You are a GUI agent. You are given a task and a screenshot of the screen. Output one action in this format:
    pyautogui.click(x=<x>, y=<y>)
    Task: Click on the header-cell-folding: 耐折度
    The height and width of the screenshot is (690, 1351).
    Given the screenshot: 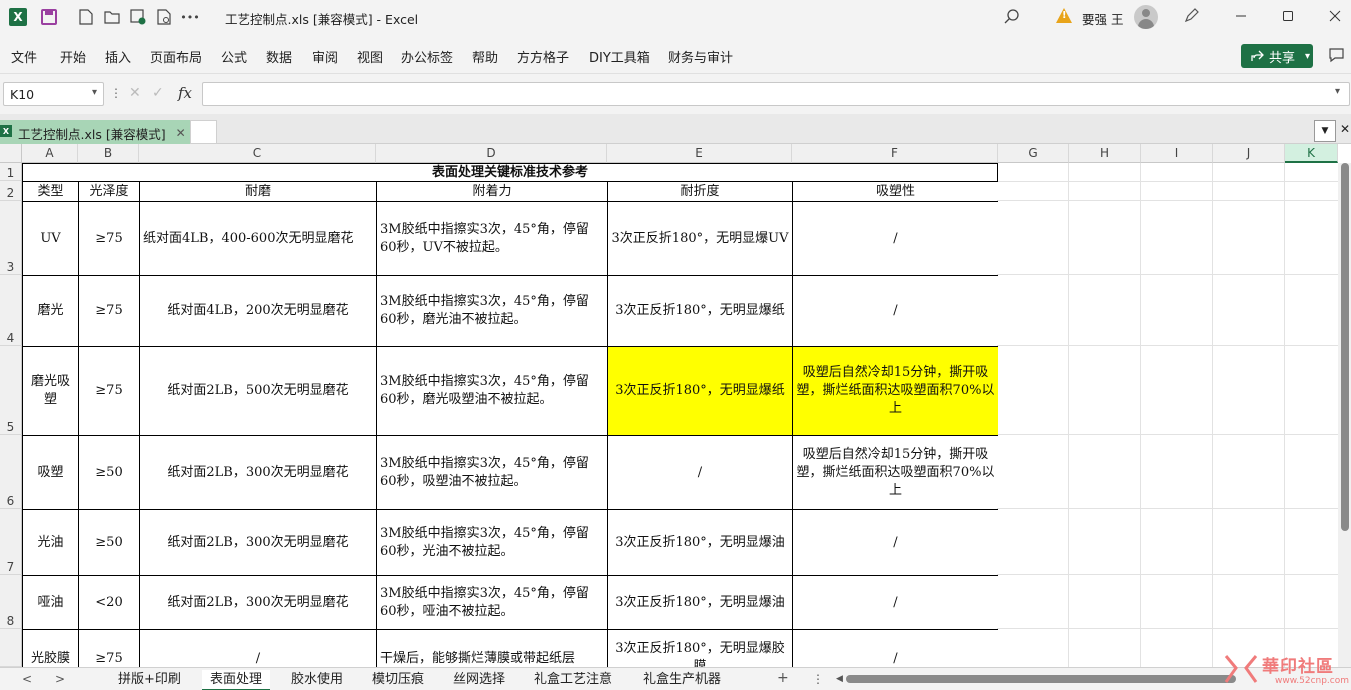 What is the action you would take?
    pyautogui.click(x=700, y=192)
    